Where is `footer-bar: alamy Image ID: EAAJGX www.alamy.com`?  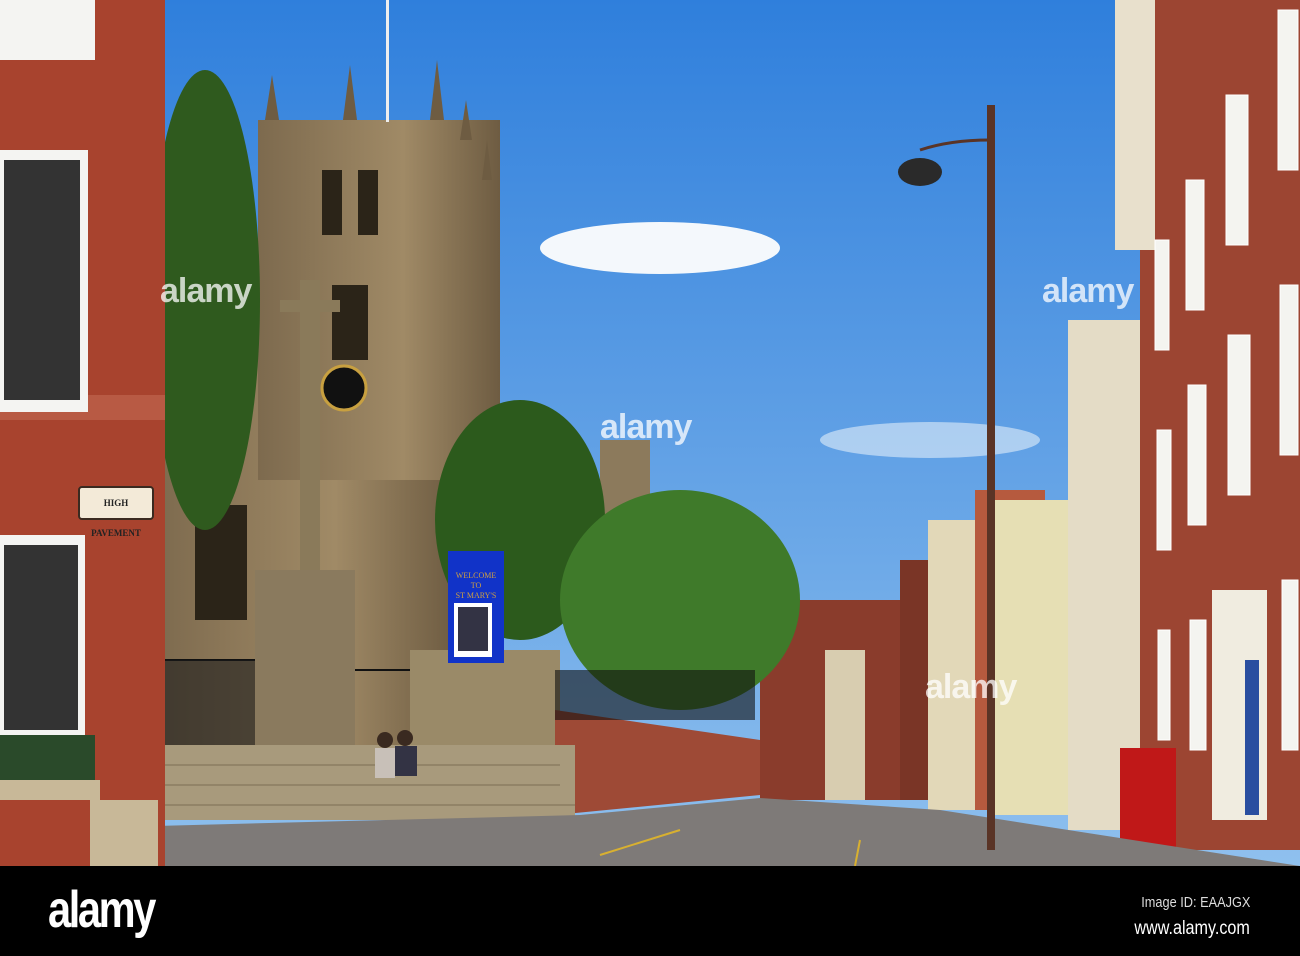 footer-bar: alamy Image ID: EAAJGX www.alamy.com is located at coordinates (650, 911).